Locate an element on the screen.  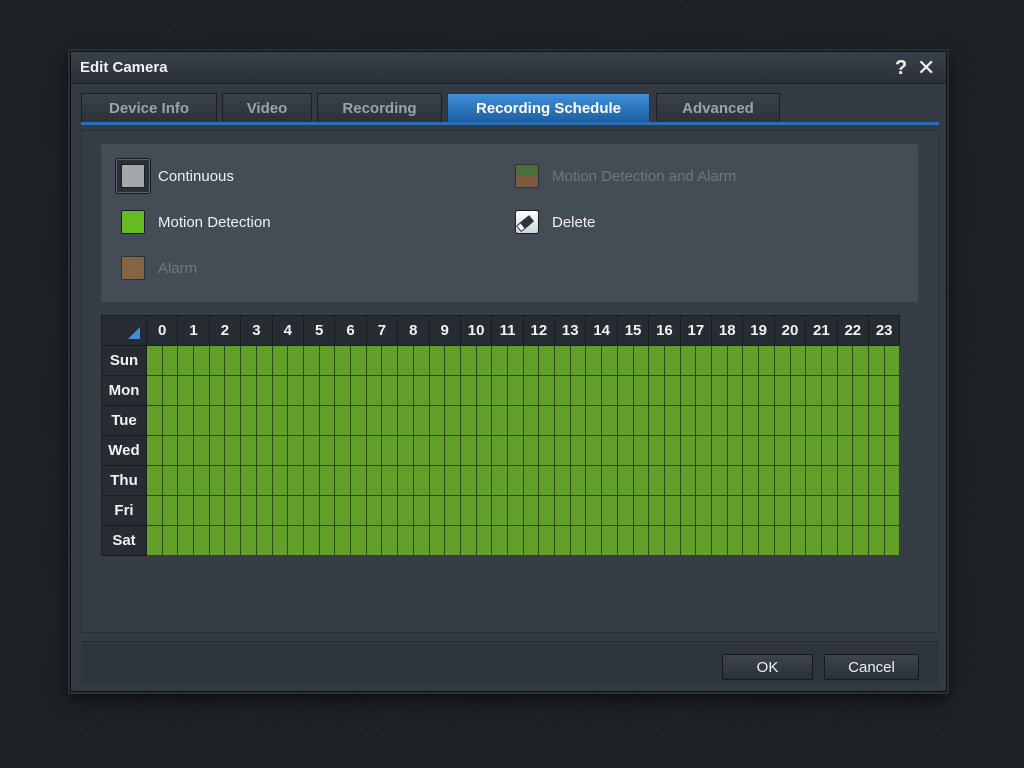
hour-header: 0 is located at coordinates (162, 330).